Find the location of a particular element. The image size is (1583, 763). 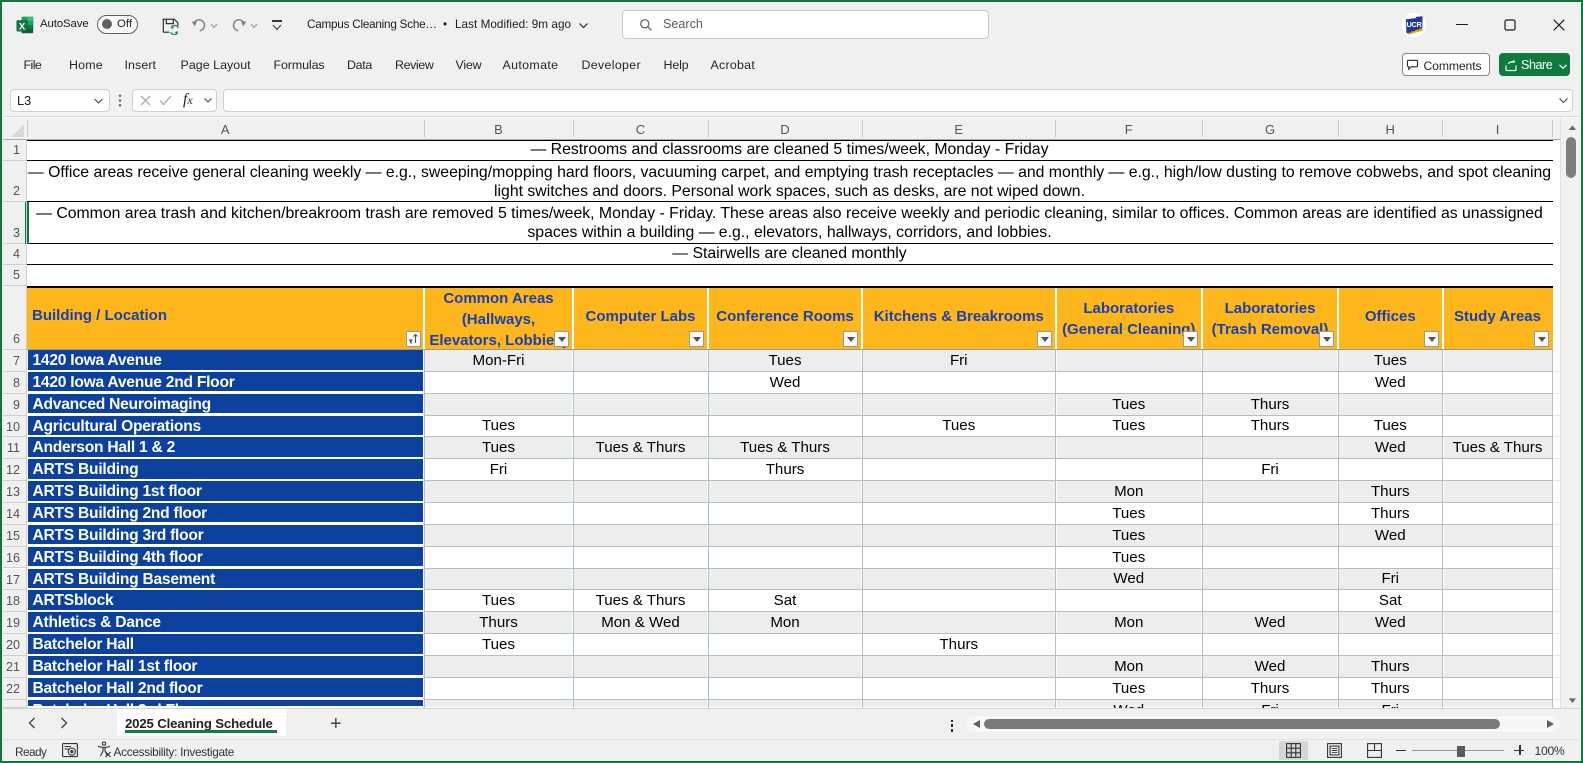

svg-text: X is located at coordinates (22, 26).